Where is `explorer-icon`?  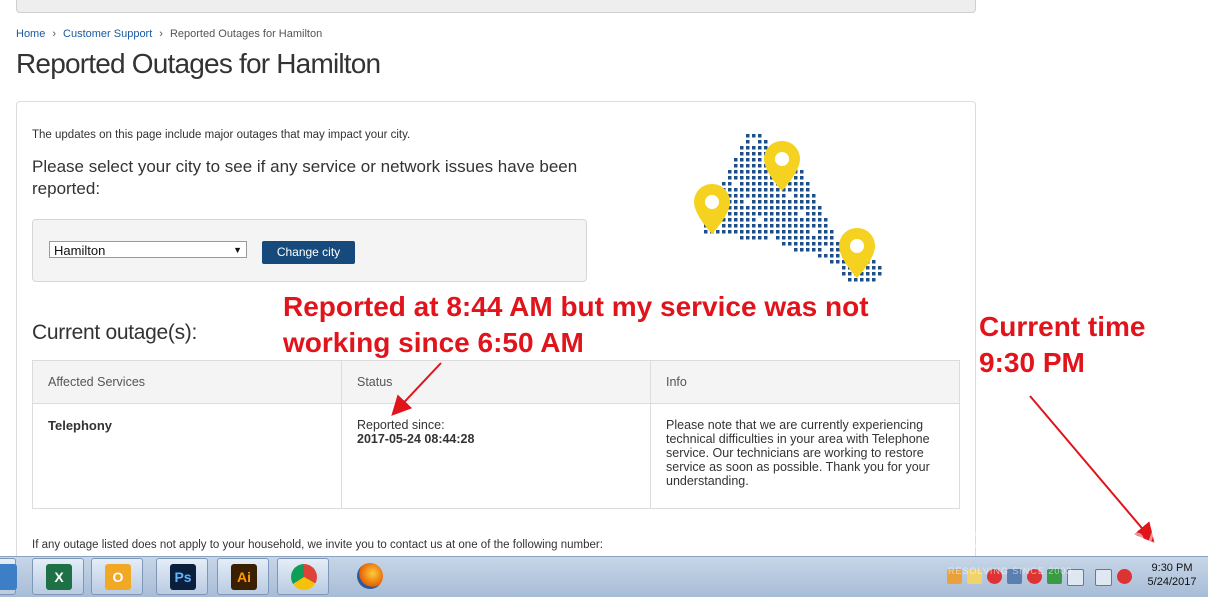 explorer-icon is located at coordinates (8, 577).